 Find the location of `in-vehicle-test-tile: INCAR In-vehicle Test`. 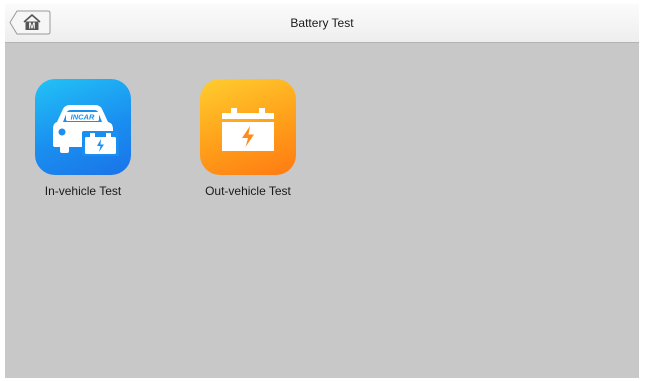

in-vehicle-test-tile: INCAR In-vehicle Test is located at coordinates (83, 138).